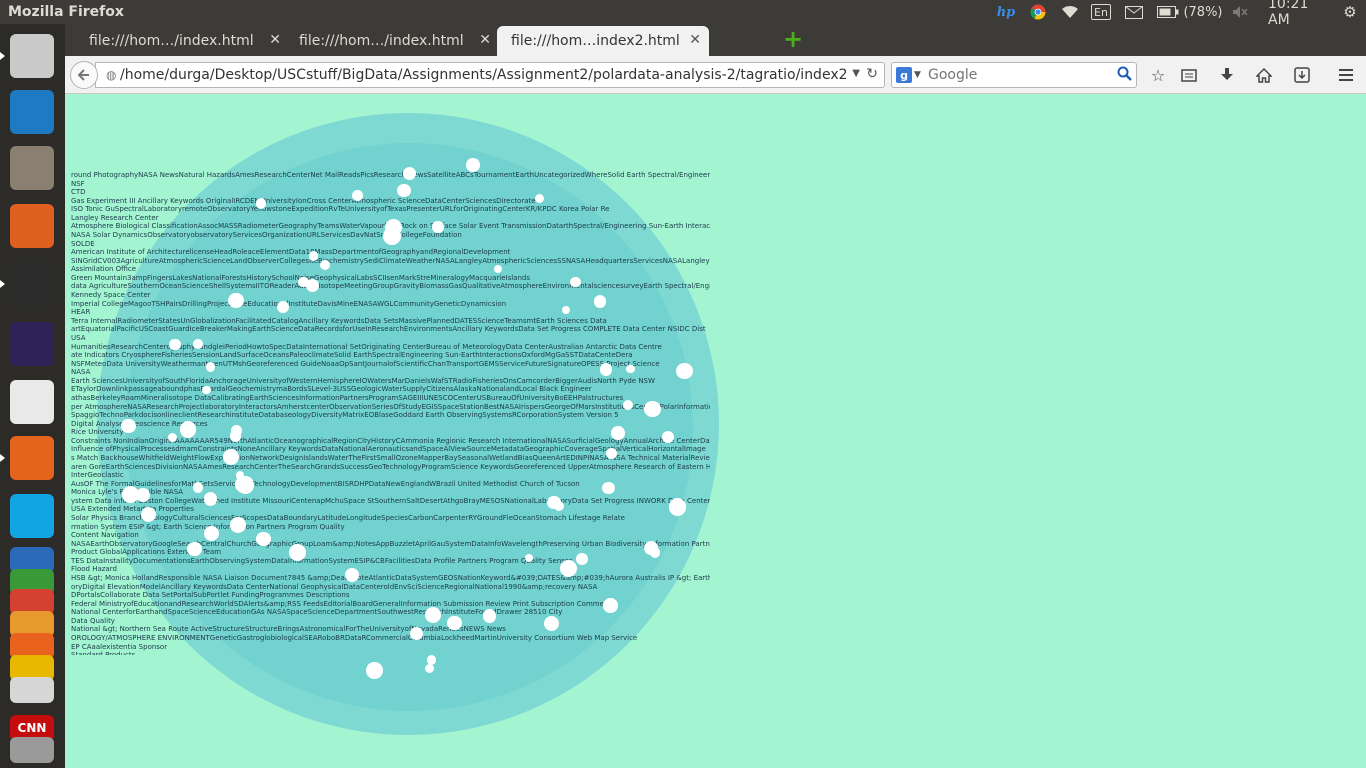  What do you see at coordinates (1124, 75) in the screenshot?
I see `search-magnifier-icon` at bounding box center [1124, 75].